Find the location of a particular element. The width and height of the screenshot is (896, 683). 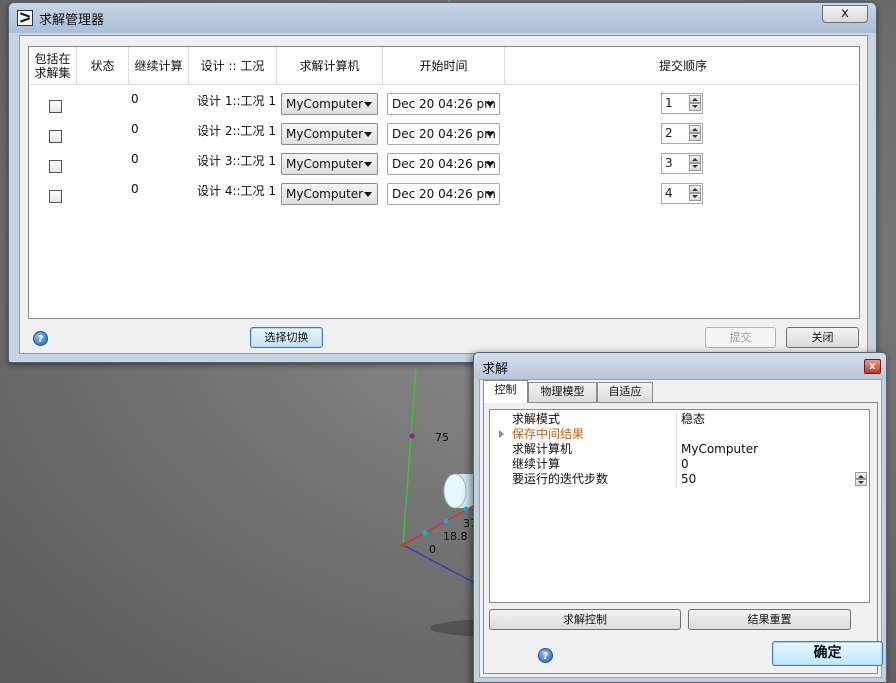

property-name: 求解模式 is located at coordinates (536, 419).